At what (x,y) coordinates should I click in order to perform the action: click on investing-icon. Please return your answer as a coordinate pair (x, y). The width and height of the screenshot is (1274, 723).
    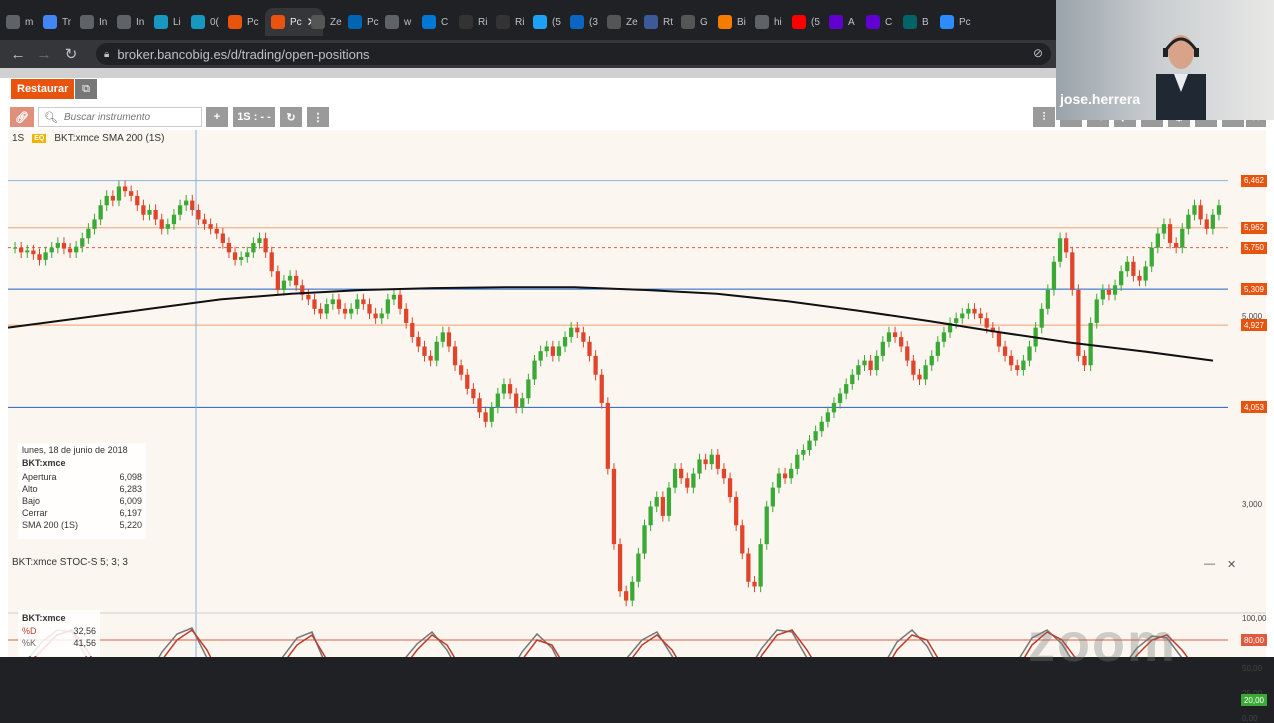
    Looking at the image, I should click on (466, 22).